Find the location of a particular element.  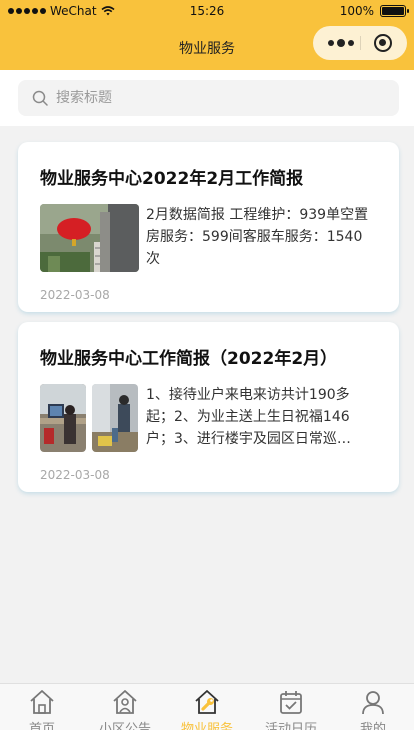

tab-property-service: 物业服务 is located at coordinates (207, 707).